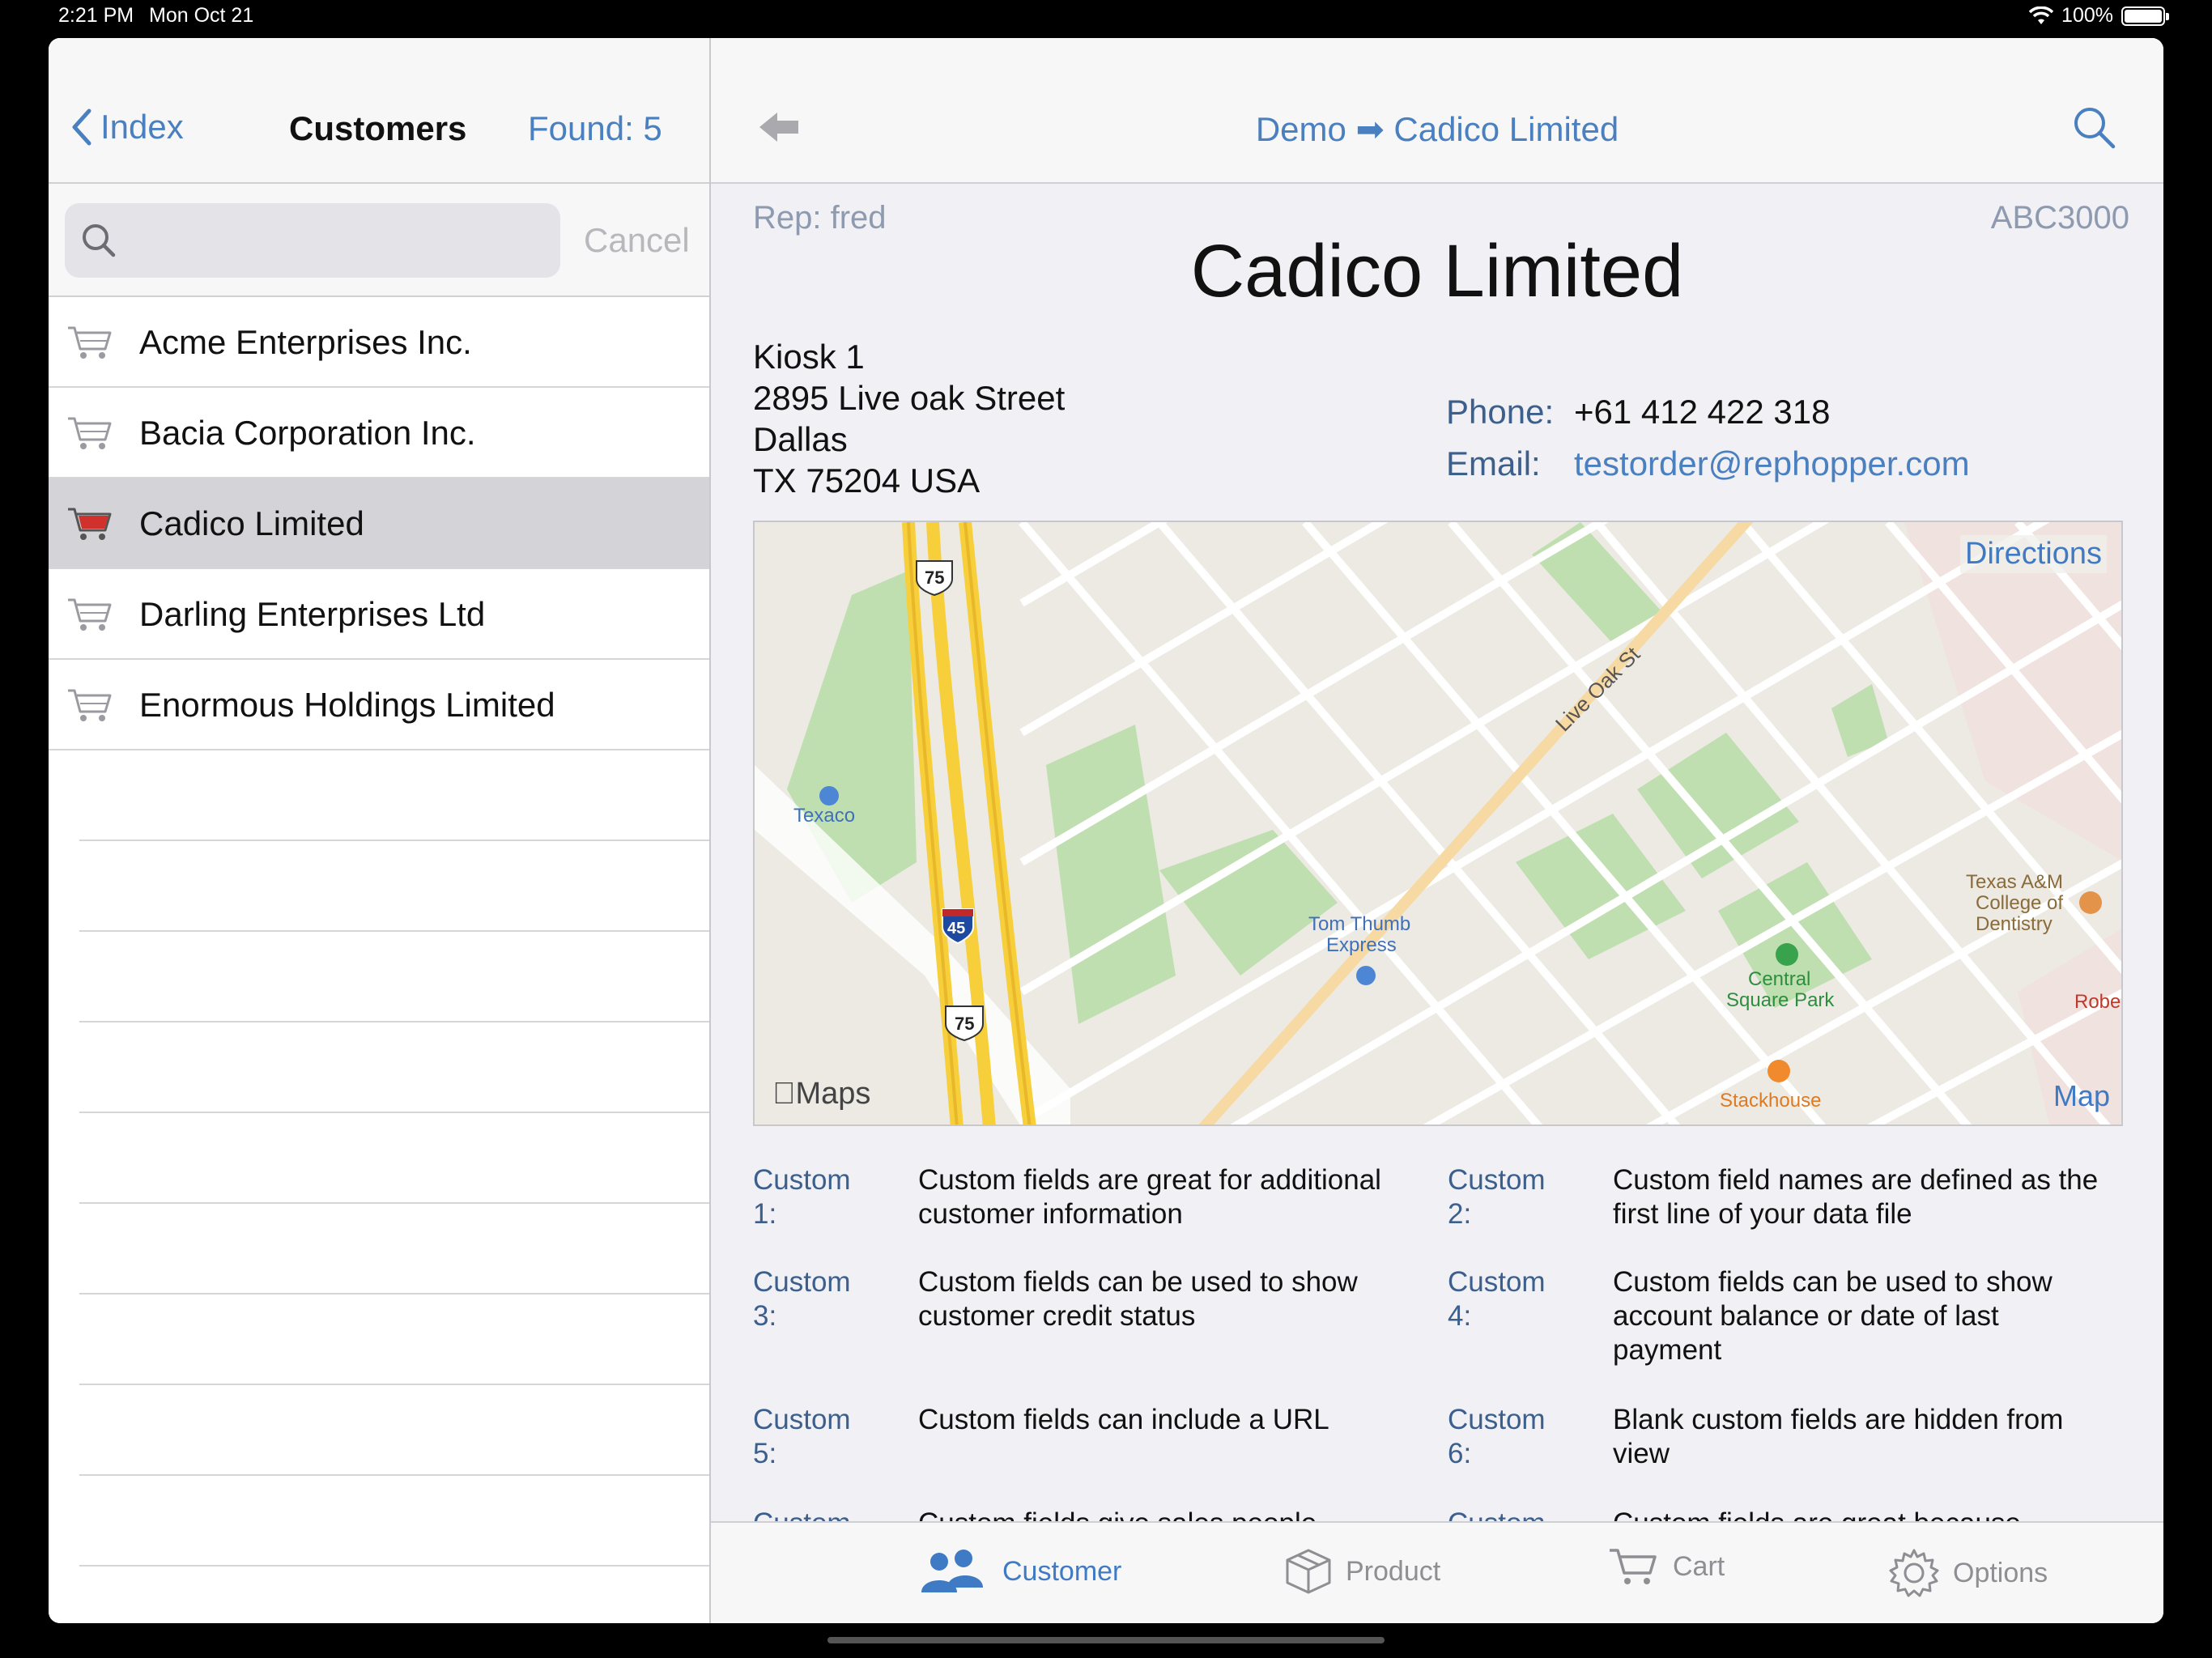 The width and height of the screenshot is (2212, 1658). Describe the element at coordinates (2082, 1096) in the screenshot. I see `map-link: Map` at that location.